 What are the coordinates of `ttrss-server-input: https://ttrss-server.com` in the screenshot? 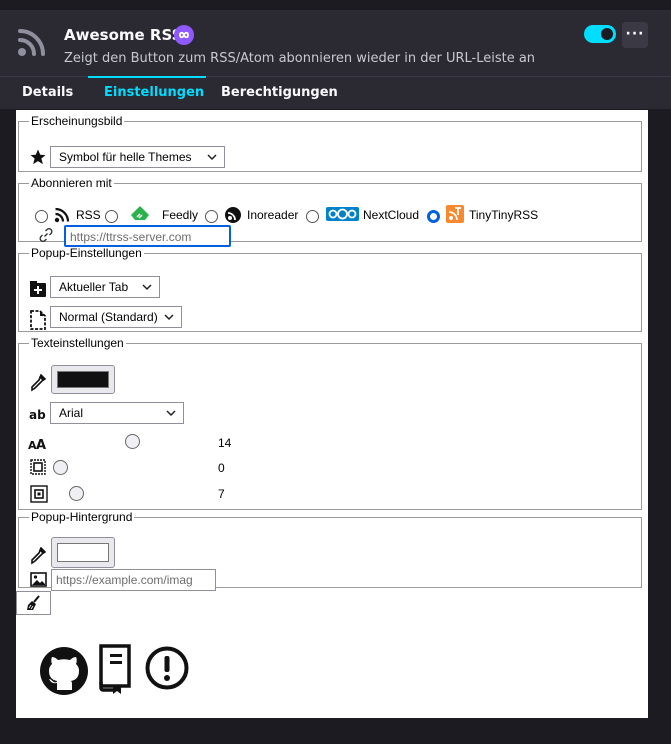 It's located at (147, 236).